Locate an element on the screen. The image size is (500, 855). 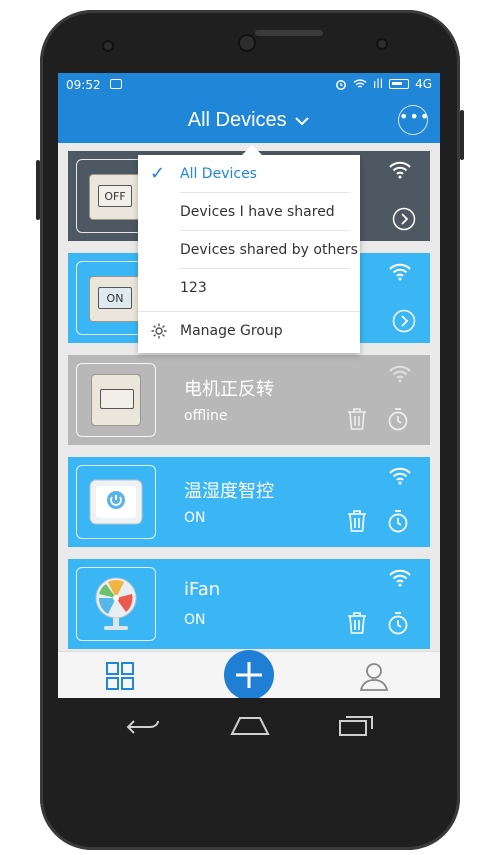
device-status: offline is located at coordinates (206, 416).